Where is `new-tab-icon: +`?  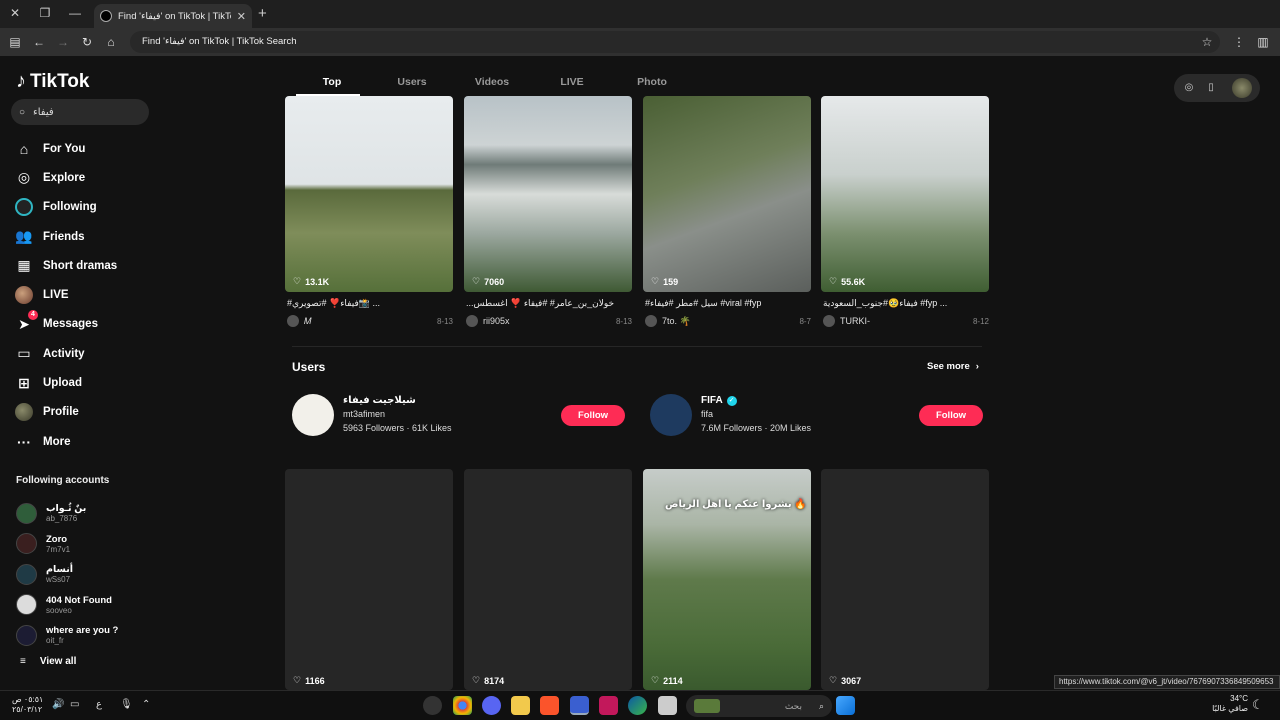 new-tab-icon: + is located at coordinates (262, 13).